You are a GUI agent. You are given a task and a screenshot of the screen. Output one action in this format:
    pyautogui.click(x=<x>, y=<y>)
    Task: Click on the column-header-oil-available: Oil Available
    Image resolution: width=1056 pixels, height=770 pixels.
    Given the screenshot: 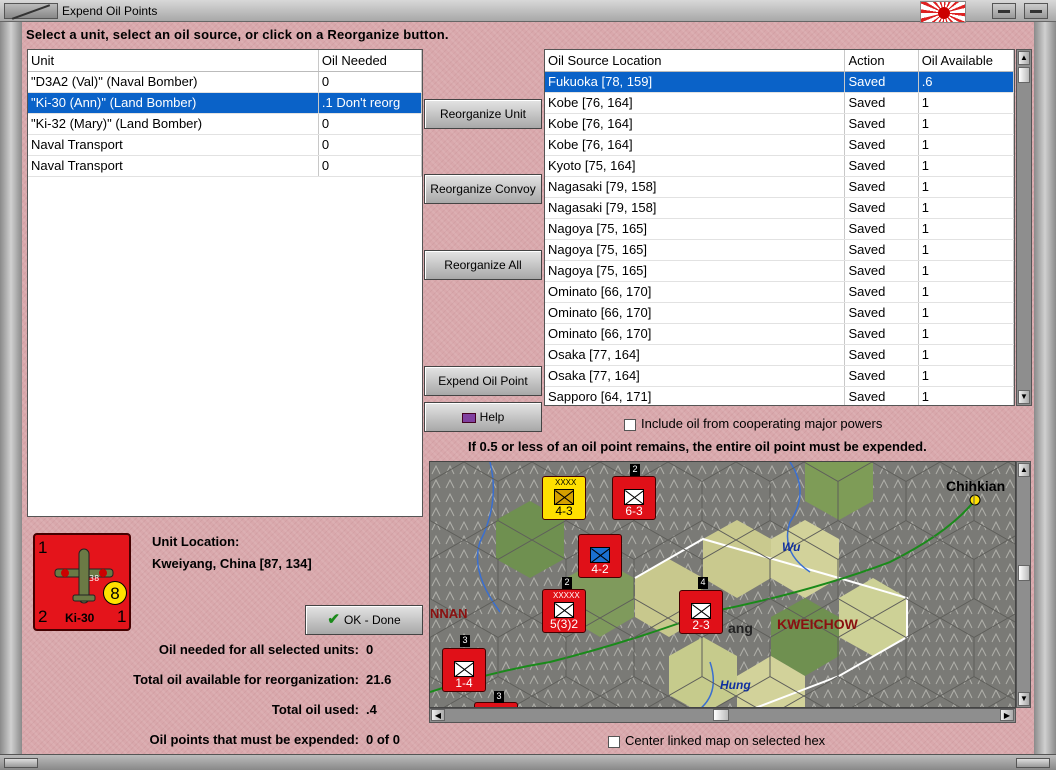 What is the action you would take?
    pyautogui.click(x=966, y=61)
    